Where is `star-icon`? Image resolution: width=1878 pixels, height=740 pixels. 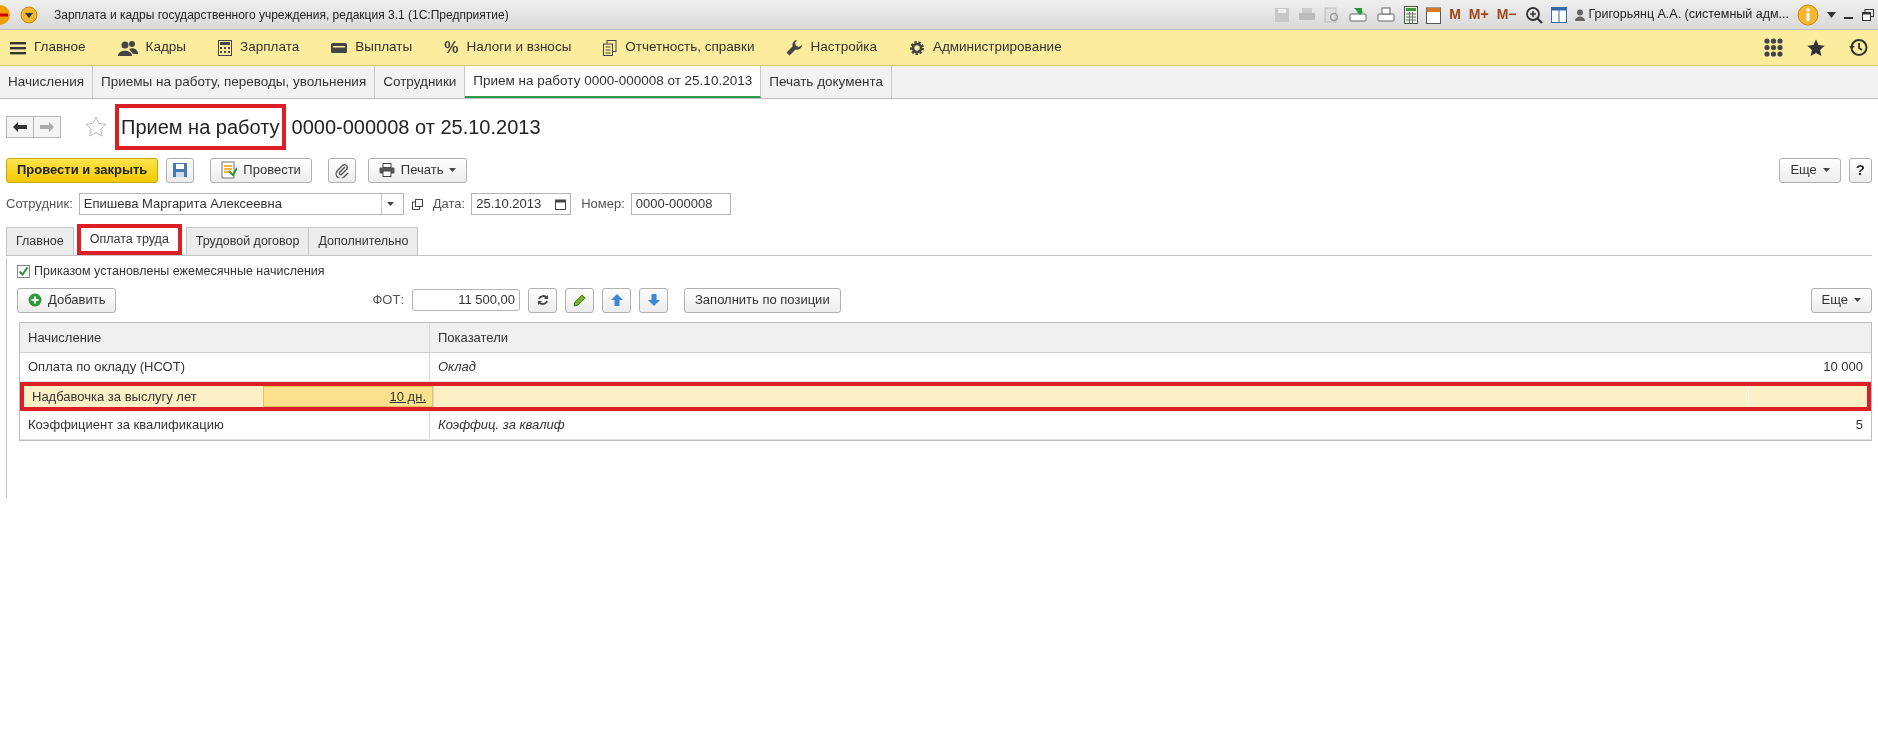
star-icon is located at coordinates (1816, 47).